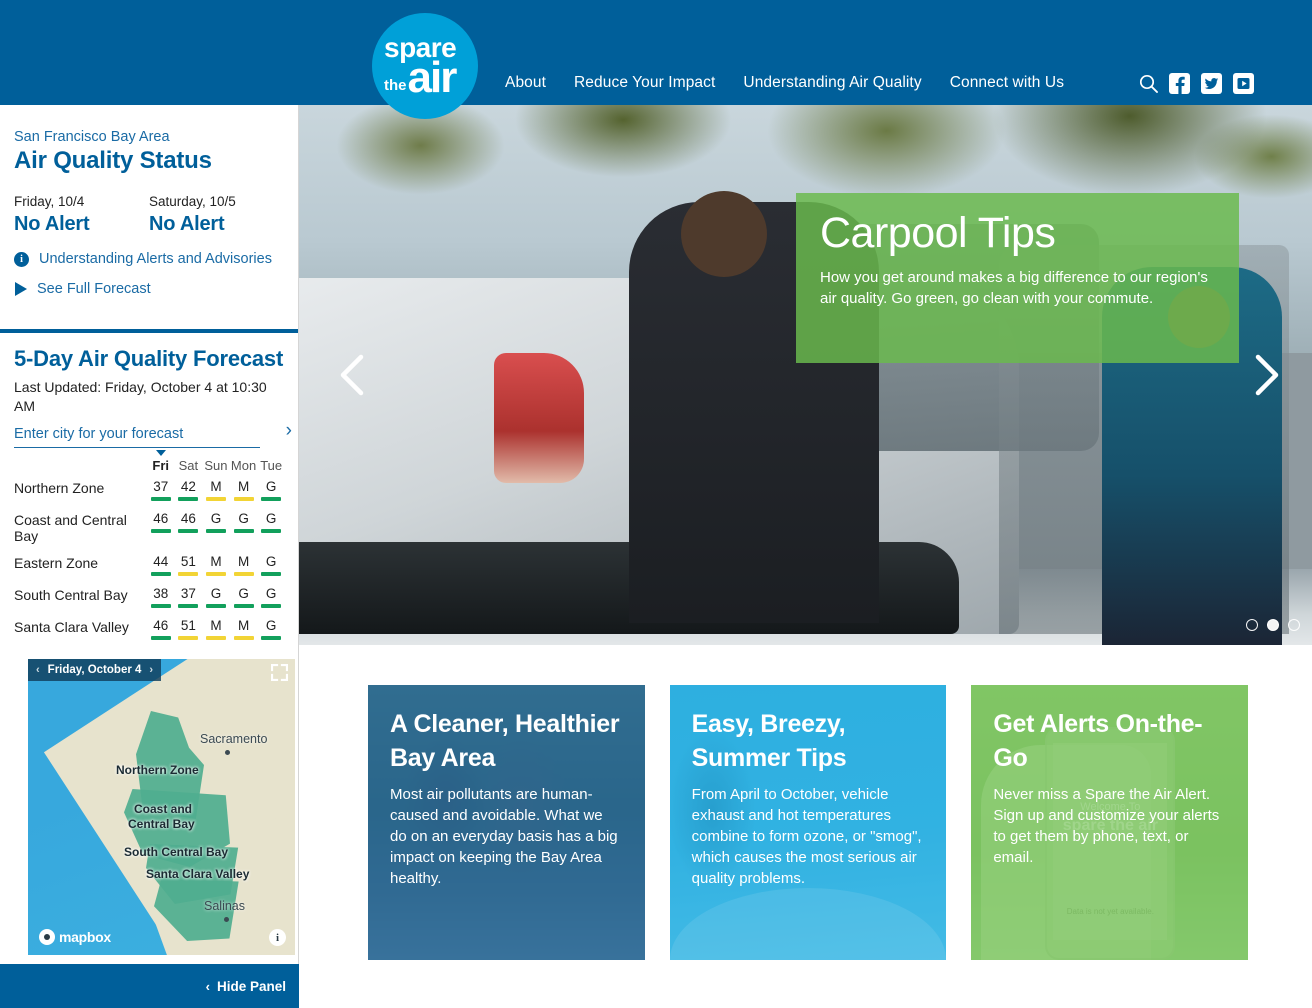  I want to click on status-badge: No Alert, so click(52, 224).